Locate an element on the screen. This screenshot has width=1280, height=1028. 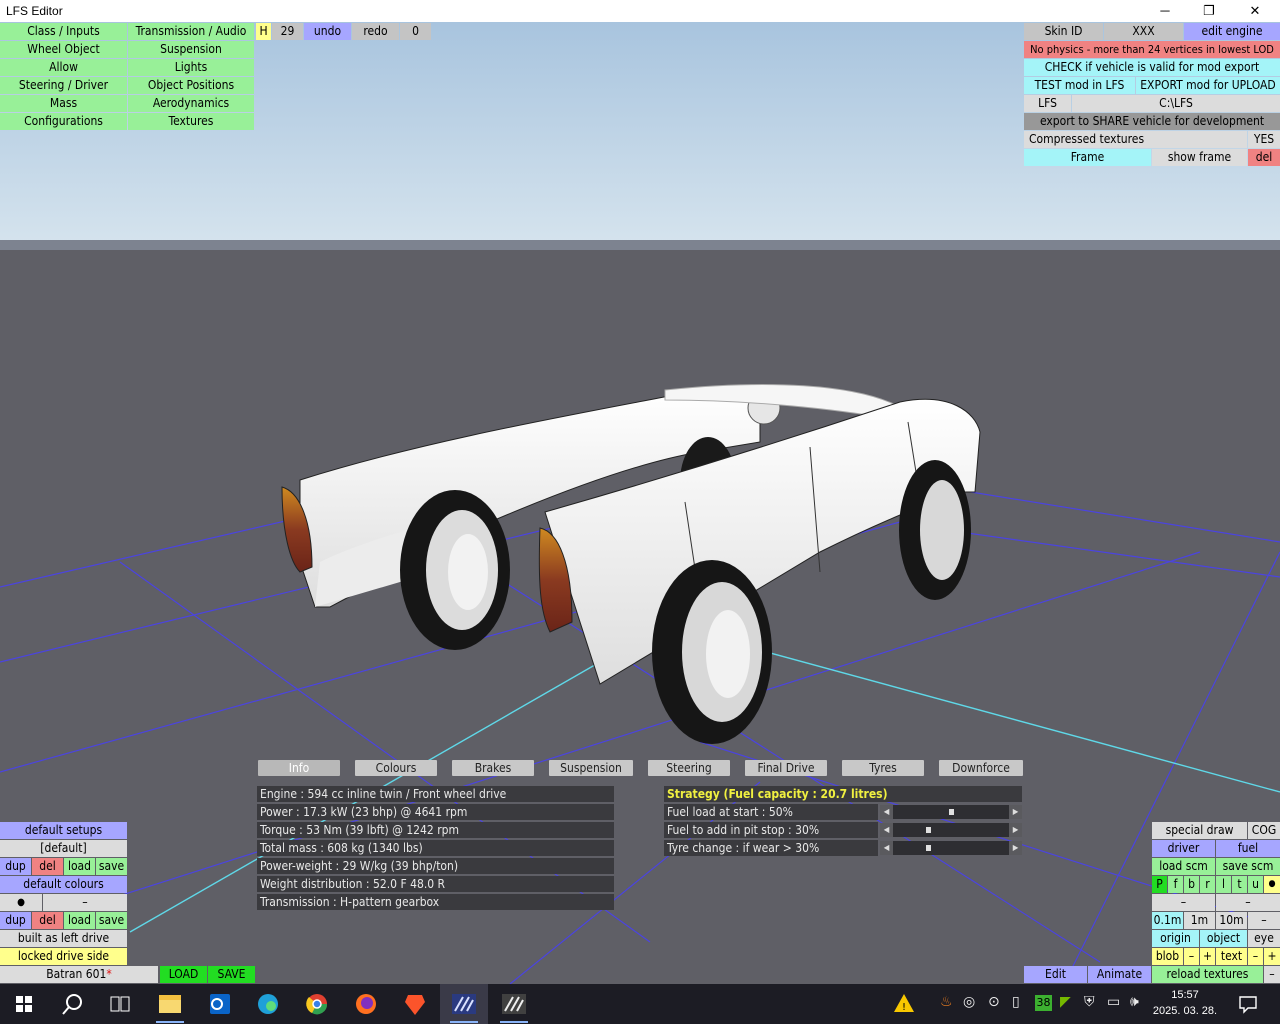
tab-suspension: Suspension is located at coordinates (591, 768).